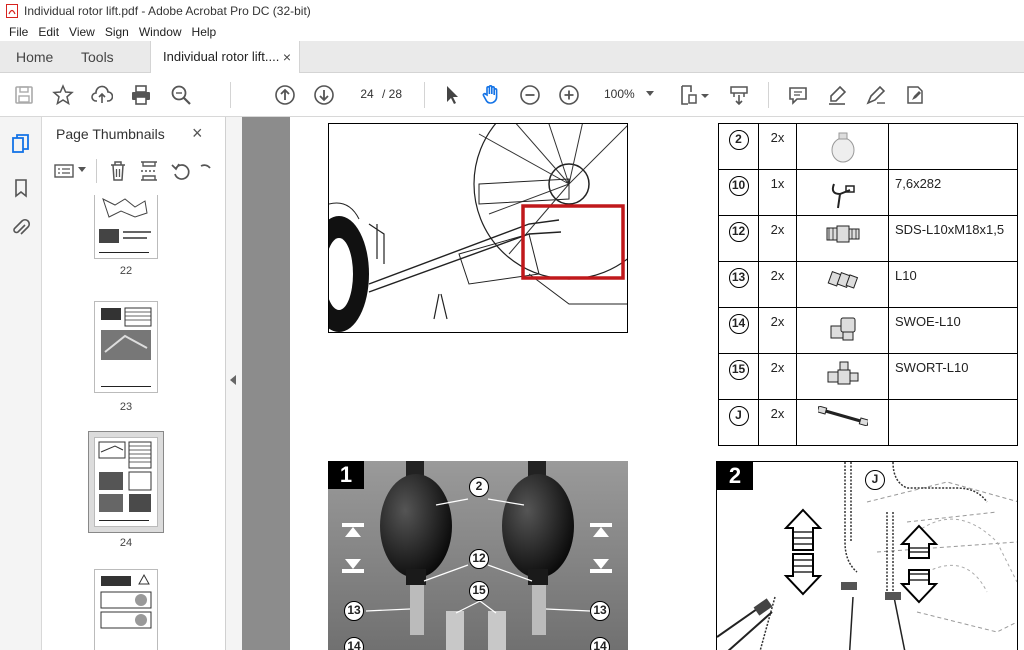 This screenshot has height=650, width=1024. What do you see at coordinates (137, 172) in the screenshot?
I see `panel-toolbar` at bounding box center [137, 172].